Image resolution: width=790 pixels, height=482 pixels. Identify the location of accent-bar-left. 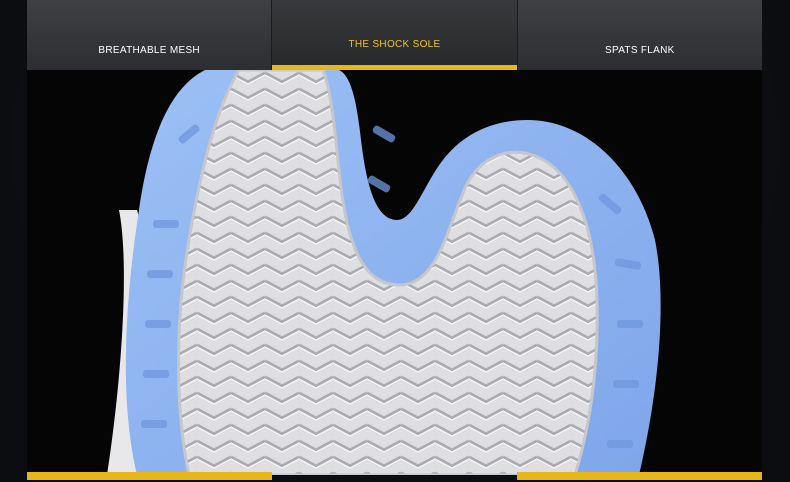
(149, 476).